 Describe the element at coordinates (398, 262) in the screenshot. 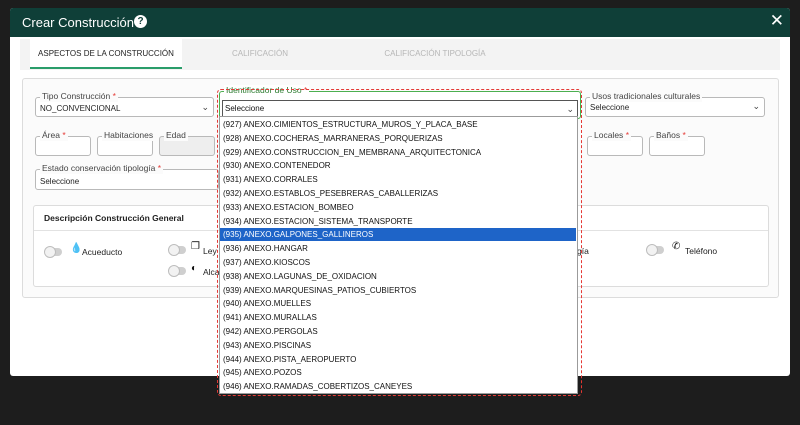

I see `dropdown-option: (937) ANEXO.KIOSCOS` at that location.